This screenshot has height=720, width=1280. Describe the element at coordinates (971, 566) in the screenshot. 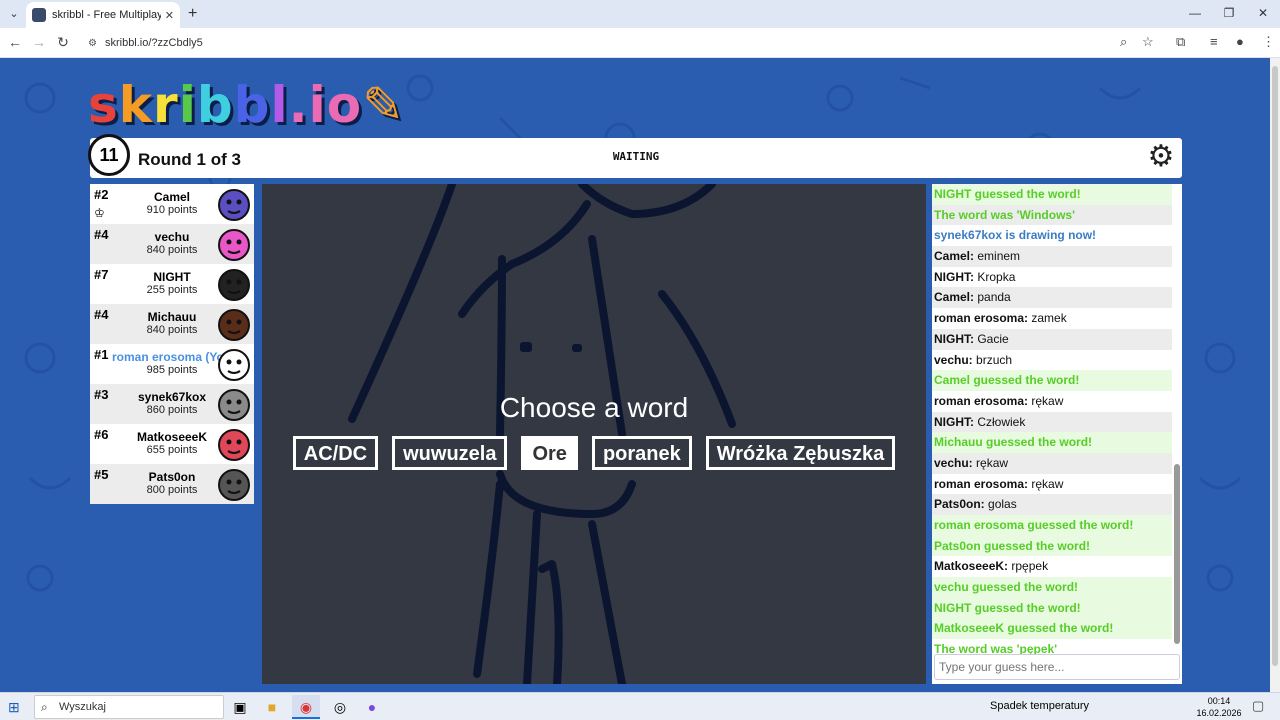

I see `chat-user: MatkoseeeK:` at that location.